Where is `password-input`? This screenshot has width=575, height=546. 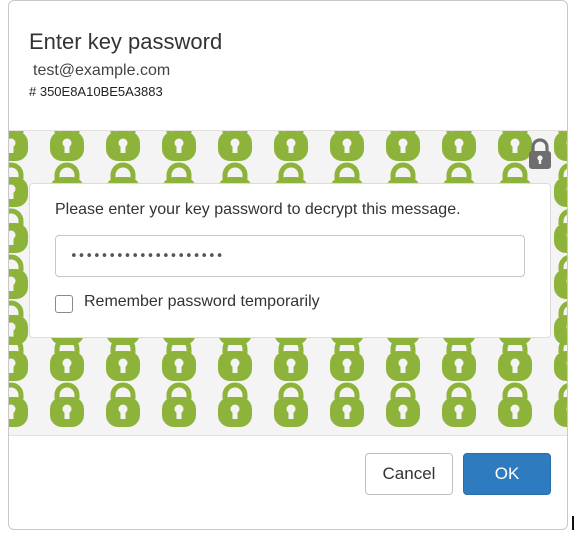
password-input is located at coordinates (290, 256).